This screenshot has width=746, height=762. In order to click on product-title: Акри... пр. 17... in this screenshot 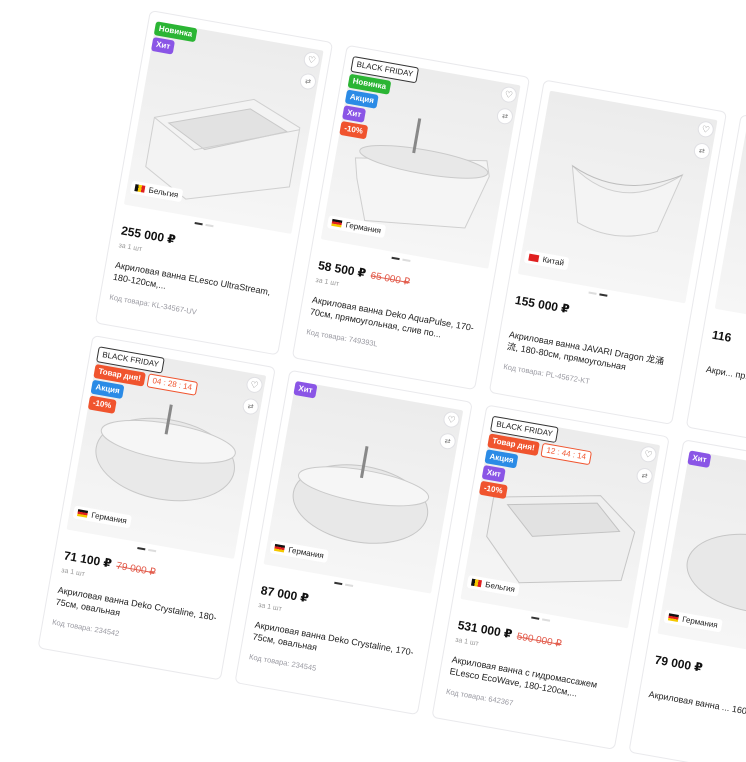, I will do `click(725, 383)`.